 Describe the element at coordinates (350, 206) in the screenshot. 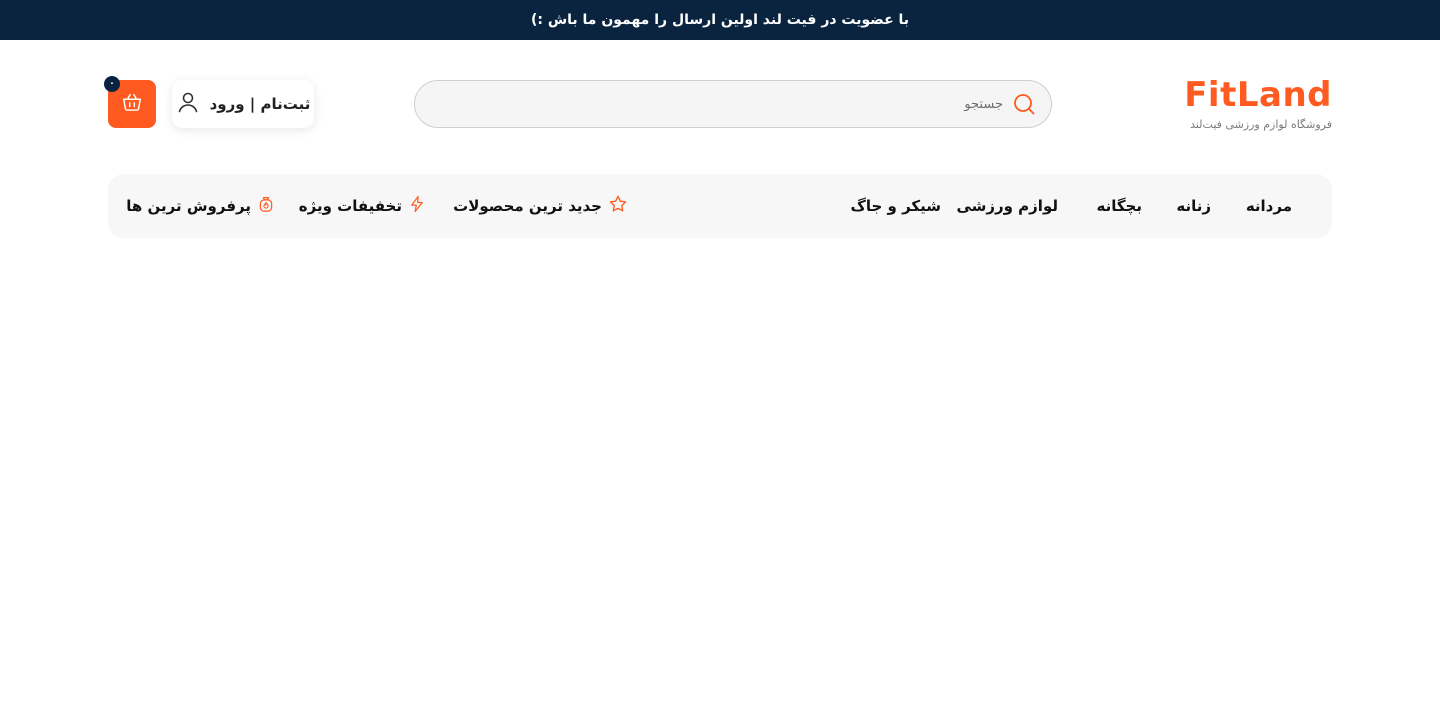

I see `nav-item-label: تخفیفات ویژه` at that location.